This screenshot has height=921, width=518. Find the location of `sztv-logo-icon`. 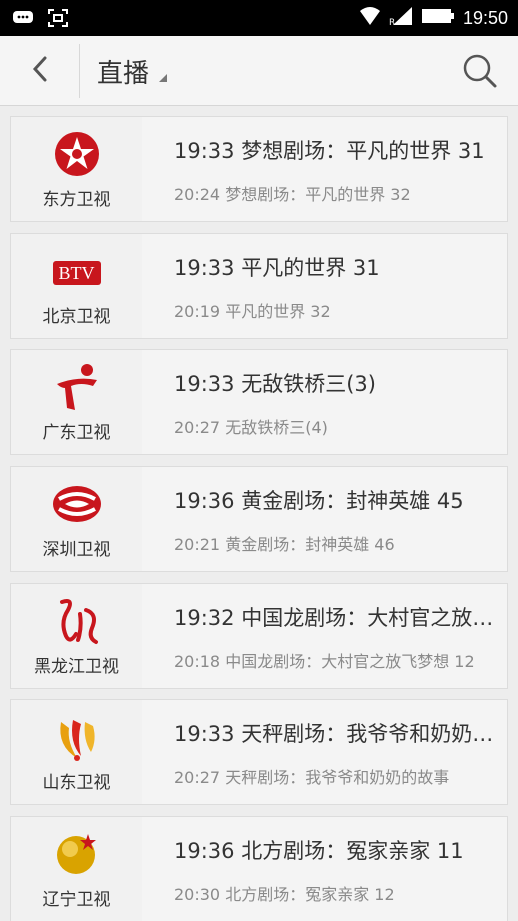

sztv-logo-icon is located at coordinates (77, 506).